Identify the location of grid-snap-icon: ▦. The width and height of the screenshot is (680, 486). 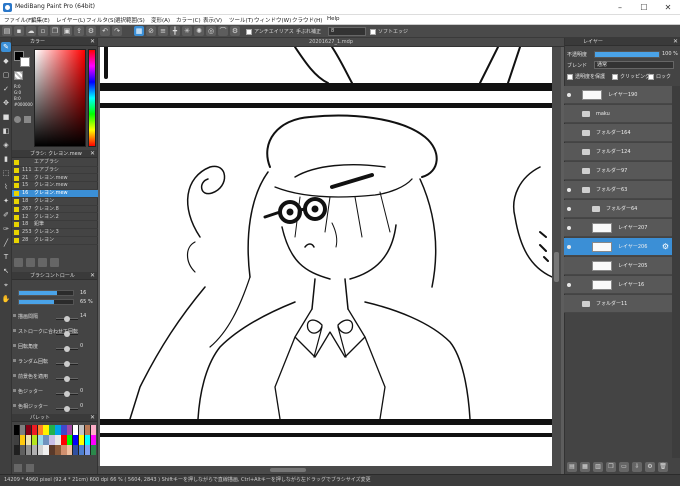
(139, 31).